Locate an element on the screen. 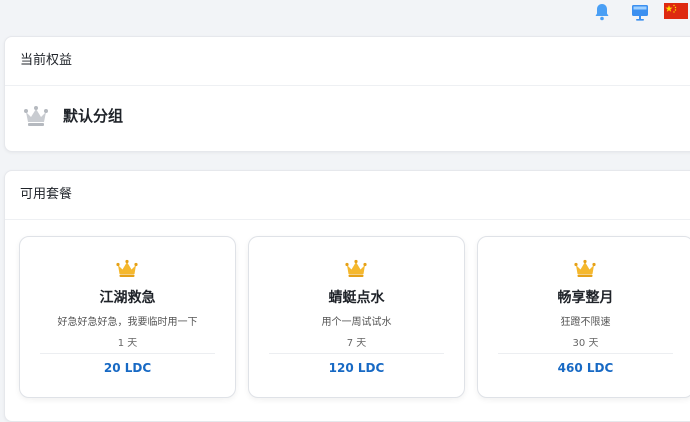 The image size is (690, 422). plan-price: 20 LDC is located at coordinates (127, 368).